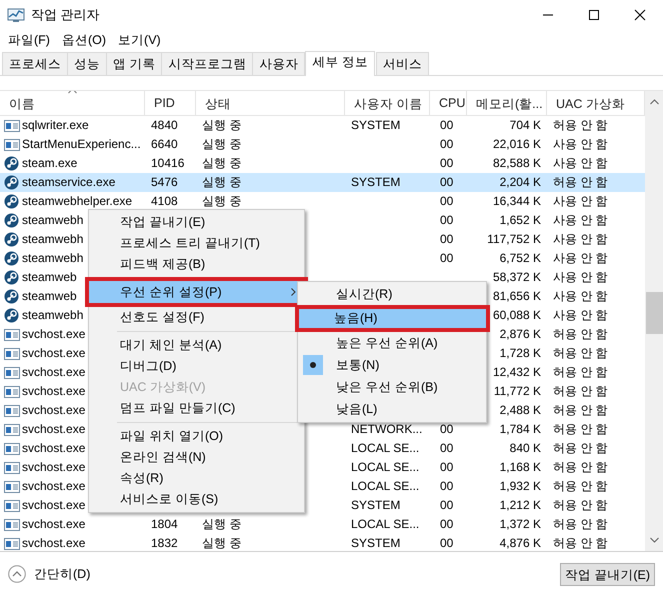 This screenshot has width=663, height=593. What do you see at coordinates (49, 277) in the screenshot?
I see `process-name: steamweb` at bounding box center [49, 277].